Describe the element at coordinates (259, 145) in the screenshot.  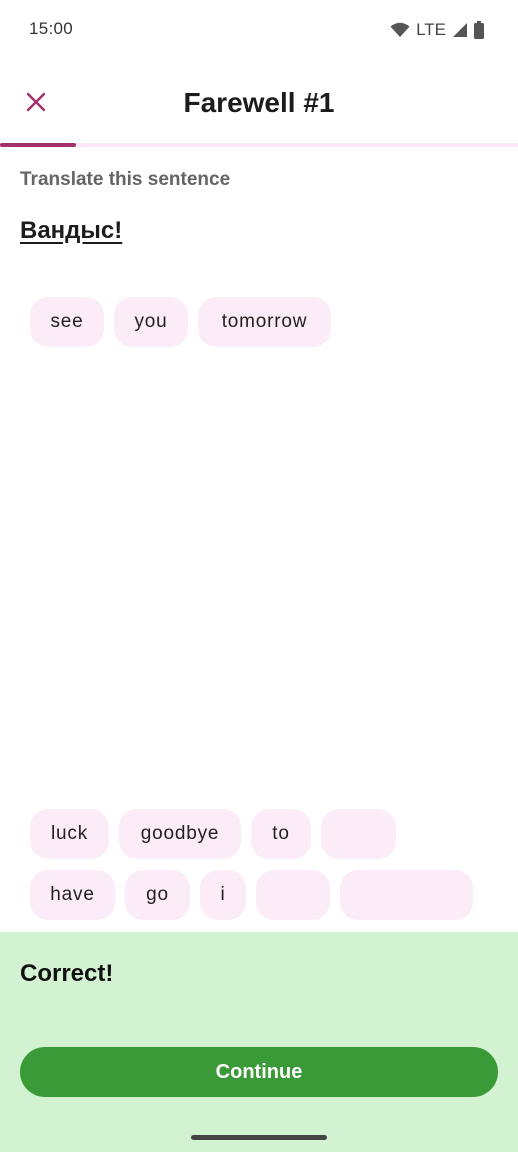
I see `lesson-progress-bar` at that location.